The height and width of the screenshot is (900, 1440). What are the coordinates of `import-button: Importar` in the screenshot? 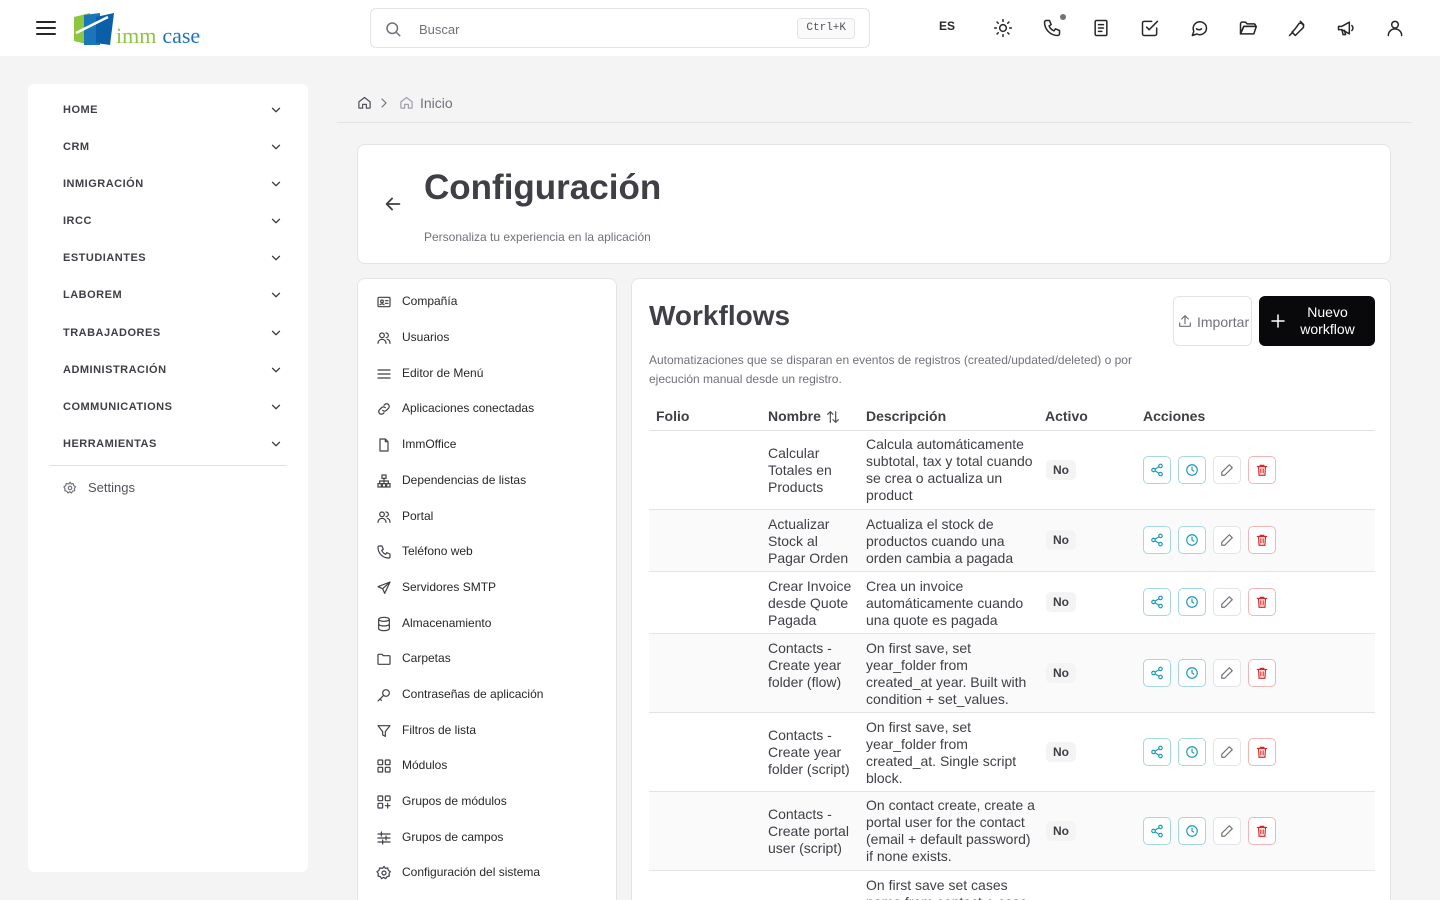 It's located at (1212, 321).